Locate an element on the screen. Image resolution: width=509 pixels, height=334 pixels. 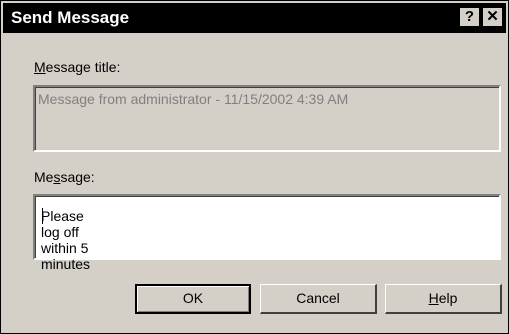
message-label: Message: is located at coordinates (64, 177).